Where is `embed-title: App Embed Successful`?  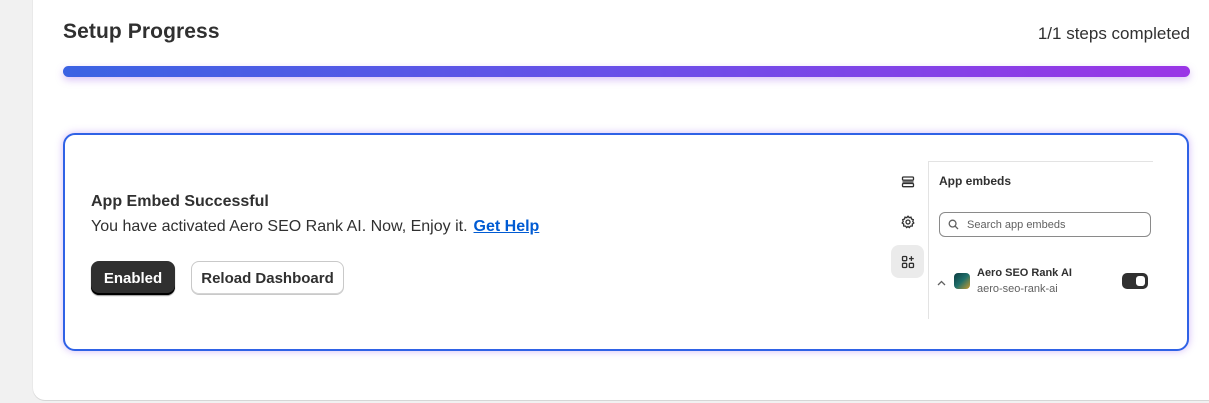
embed-title: App Embed Successful is located at coordinates (180, 201).